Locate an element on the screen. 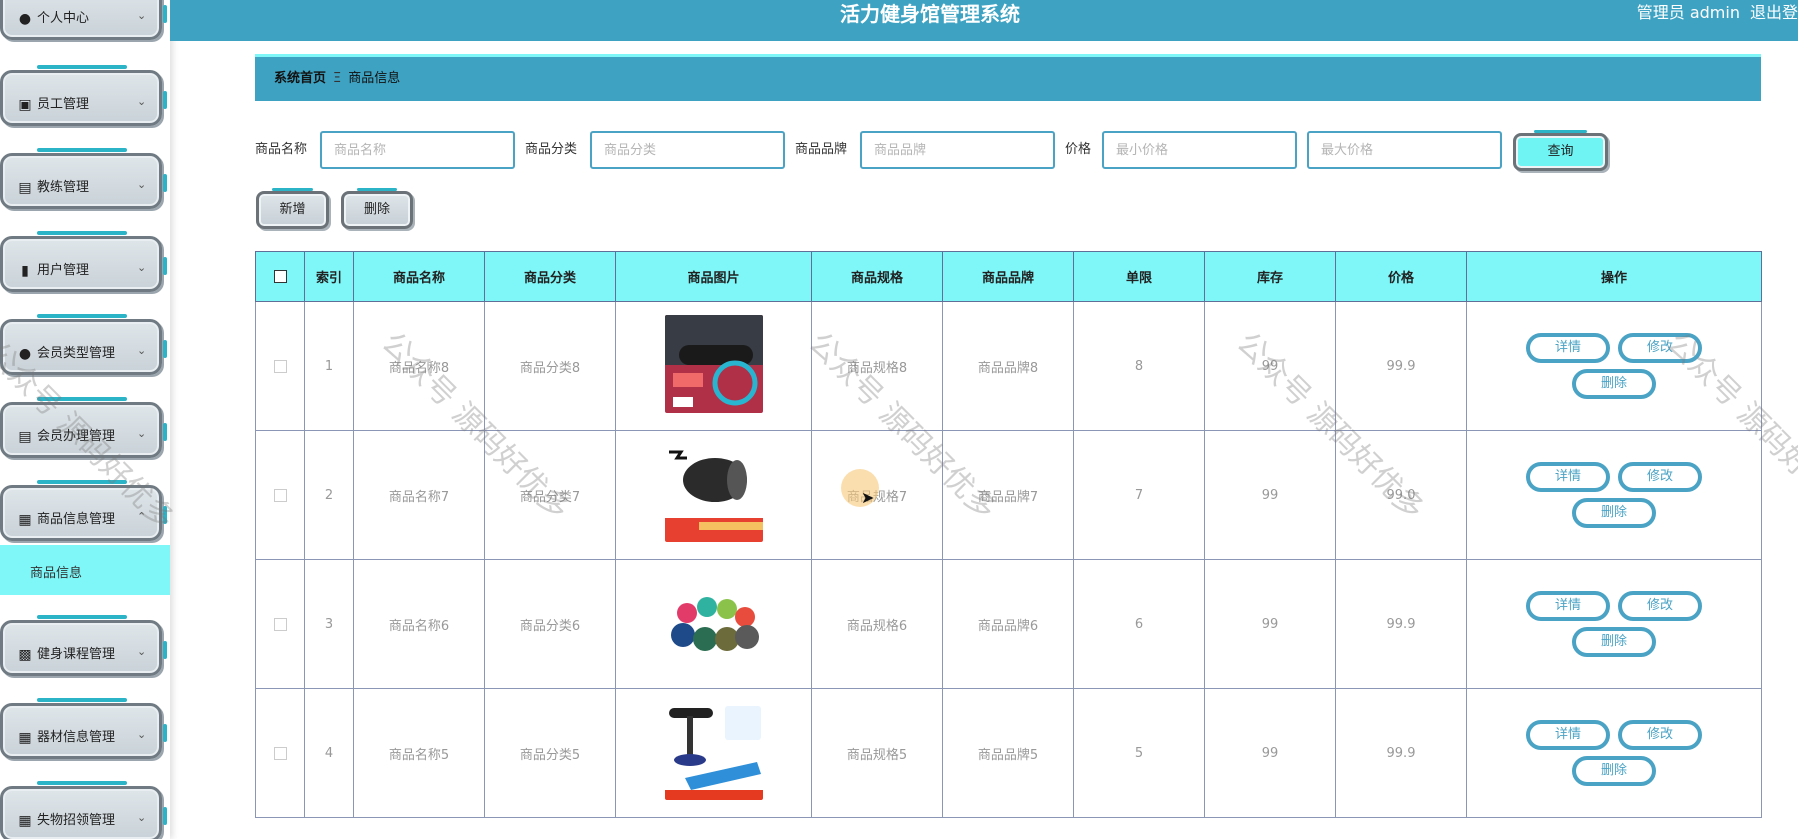  column-header: 单限 is located at coordinates (1139, 276).